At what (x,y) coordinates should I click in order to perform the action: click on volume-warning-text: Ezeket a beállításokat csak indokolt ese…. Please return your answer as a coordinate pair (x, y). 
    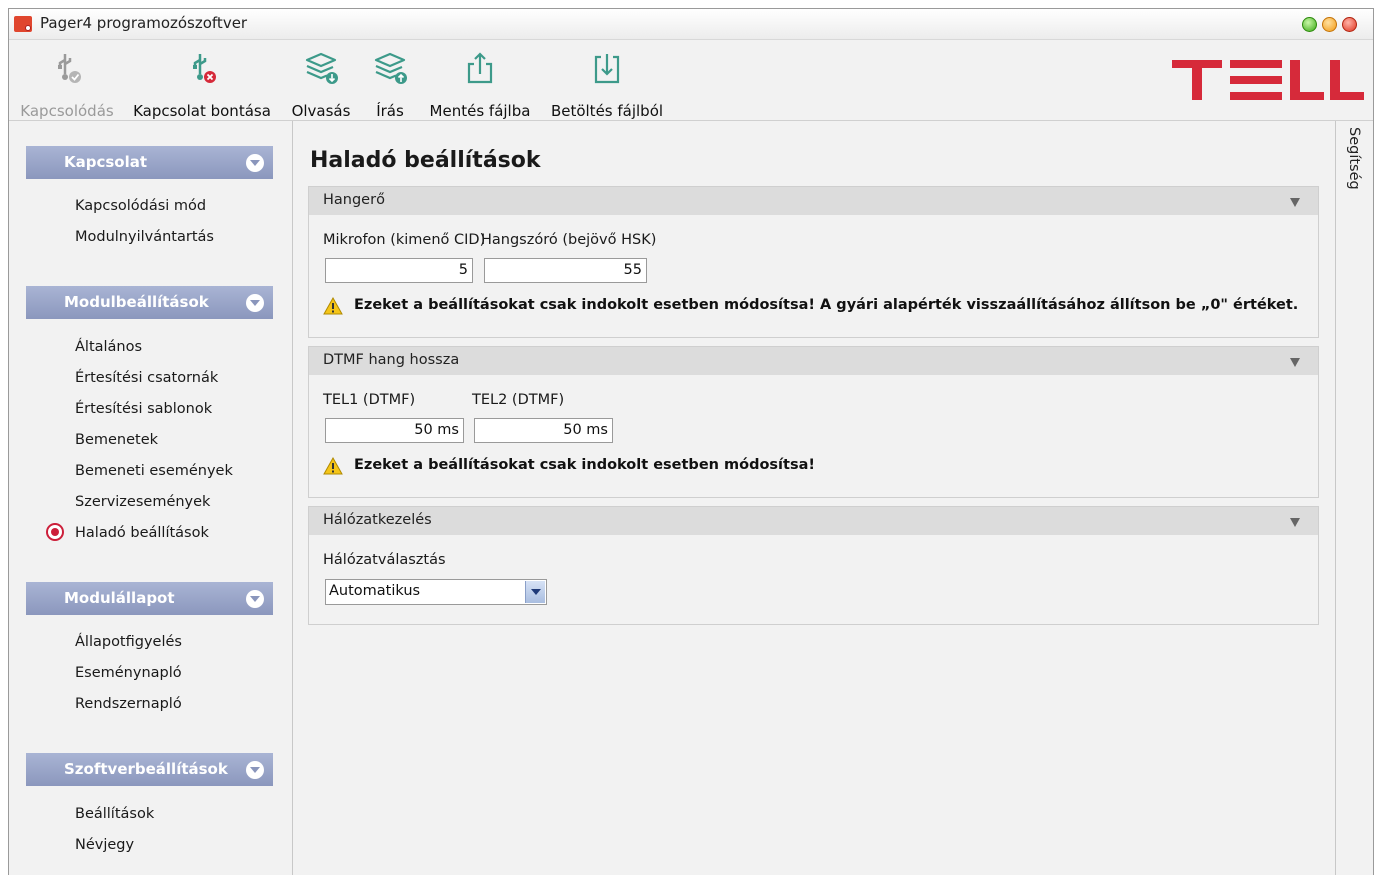
    Looking at the image, I should click on (826, 305).